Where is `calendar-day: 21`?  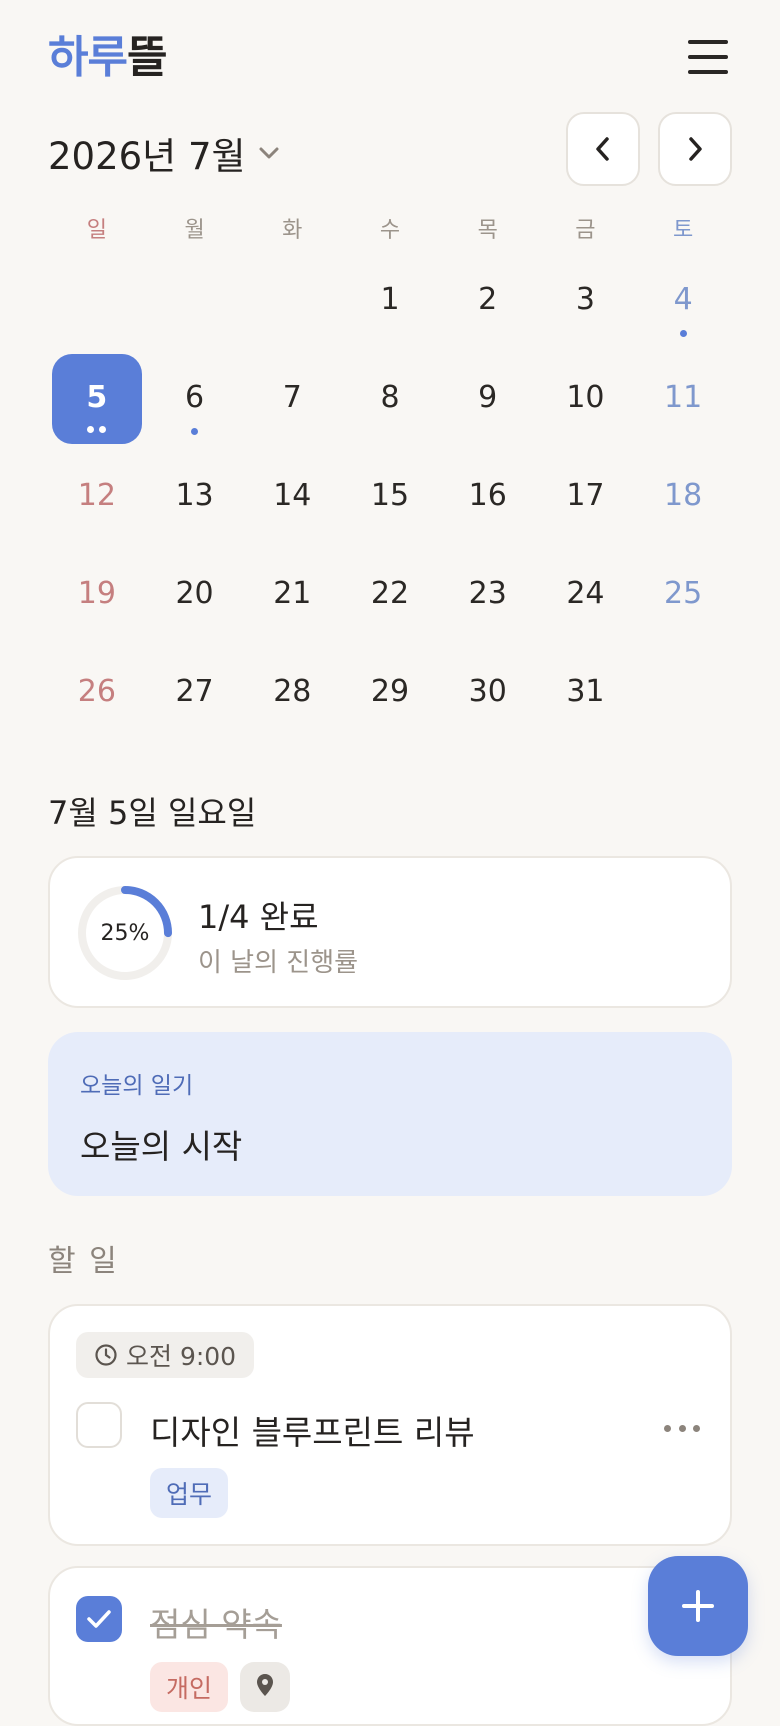 calendar-day: 21 is located at coordinates (292, 597).